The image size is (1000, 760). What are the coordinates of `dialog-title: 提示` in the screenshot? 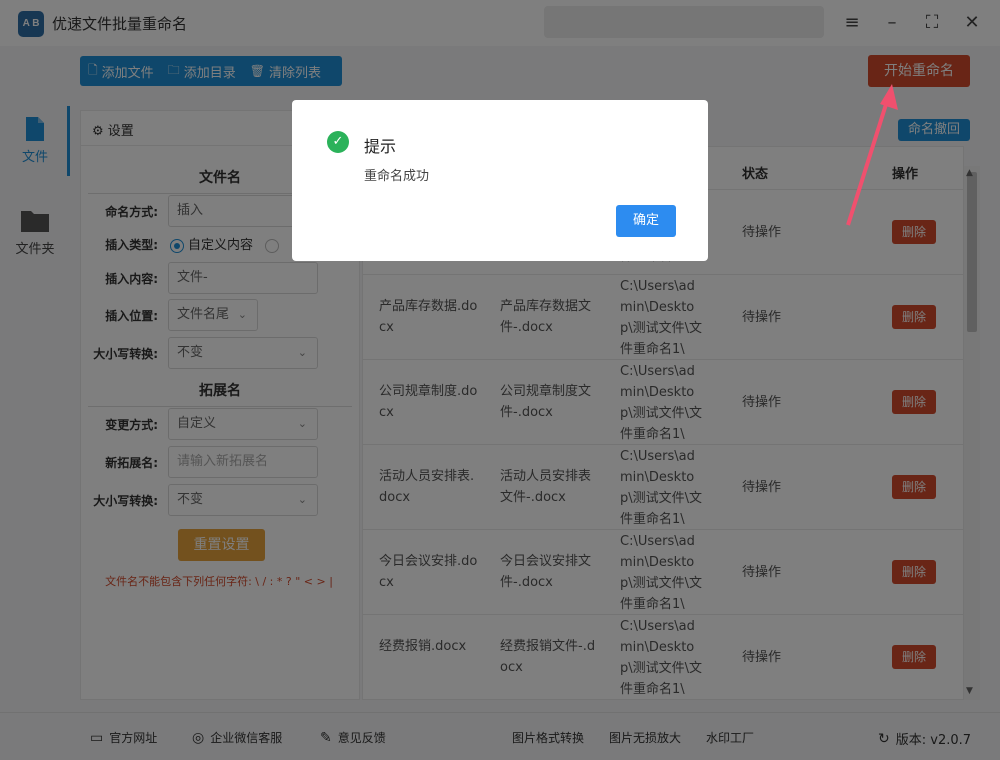 It's located at (380, 146).